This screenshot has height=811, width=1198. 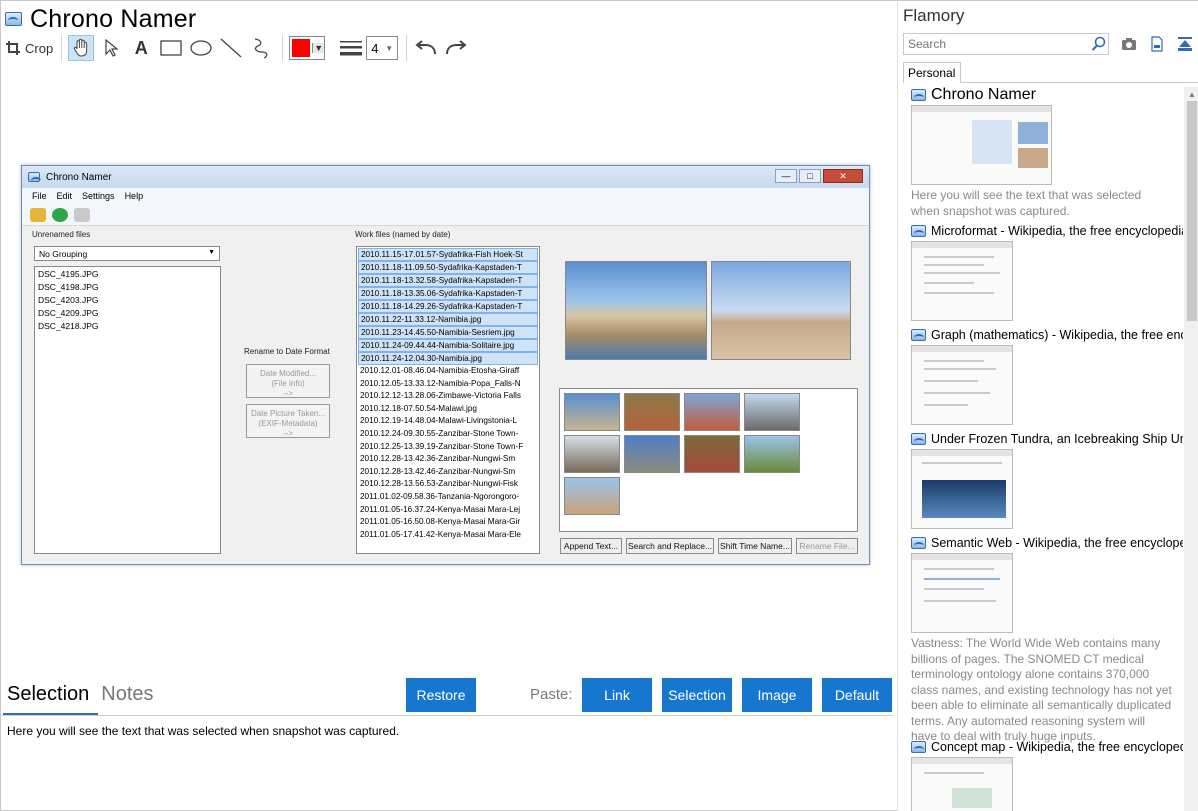 I want to click on ellipse-icon, so click(x=201, y=48).